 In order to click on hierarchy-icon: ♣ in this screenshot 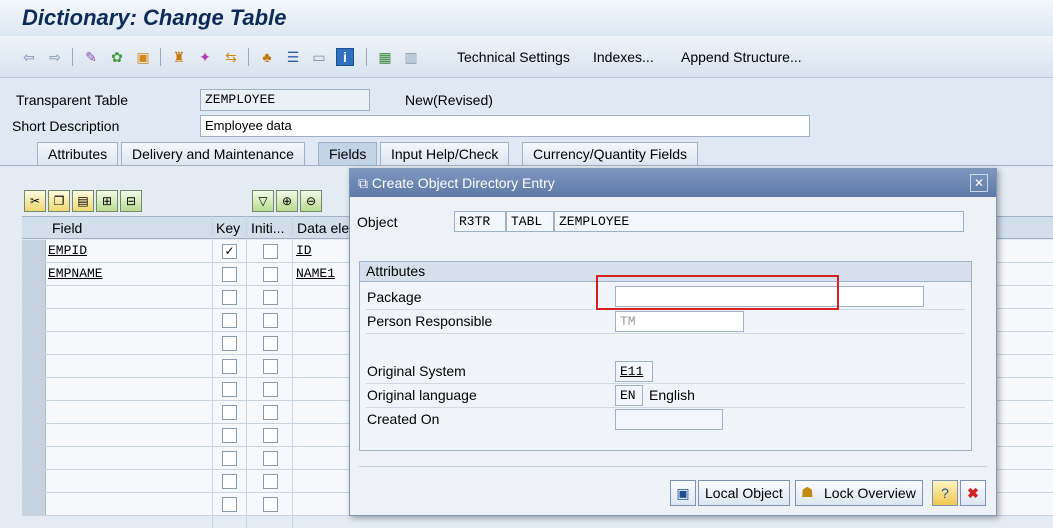, I will do `click(267, 57)`.